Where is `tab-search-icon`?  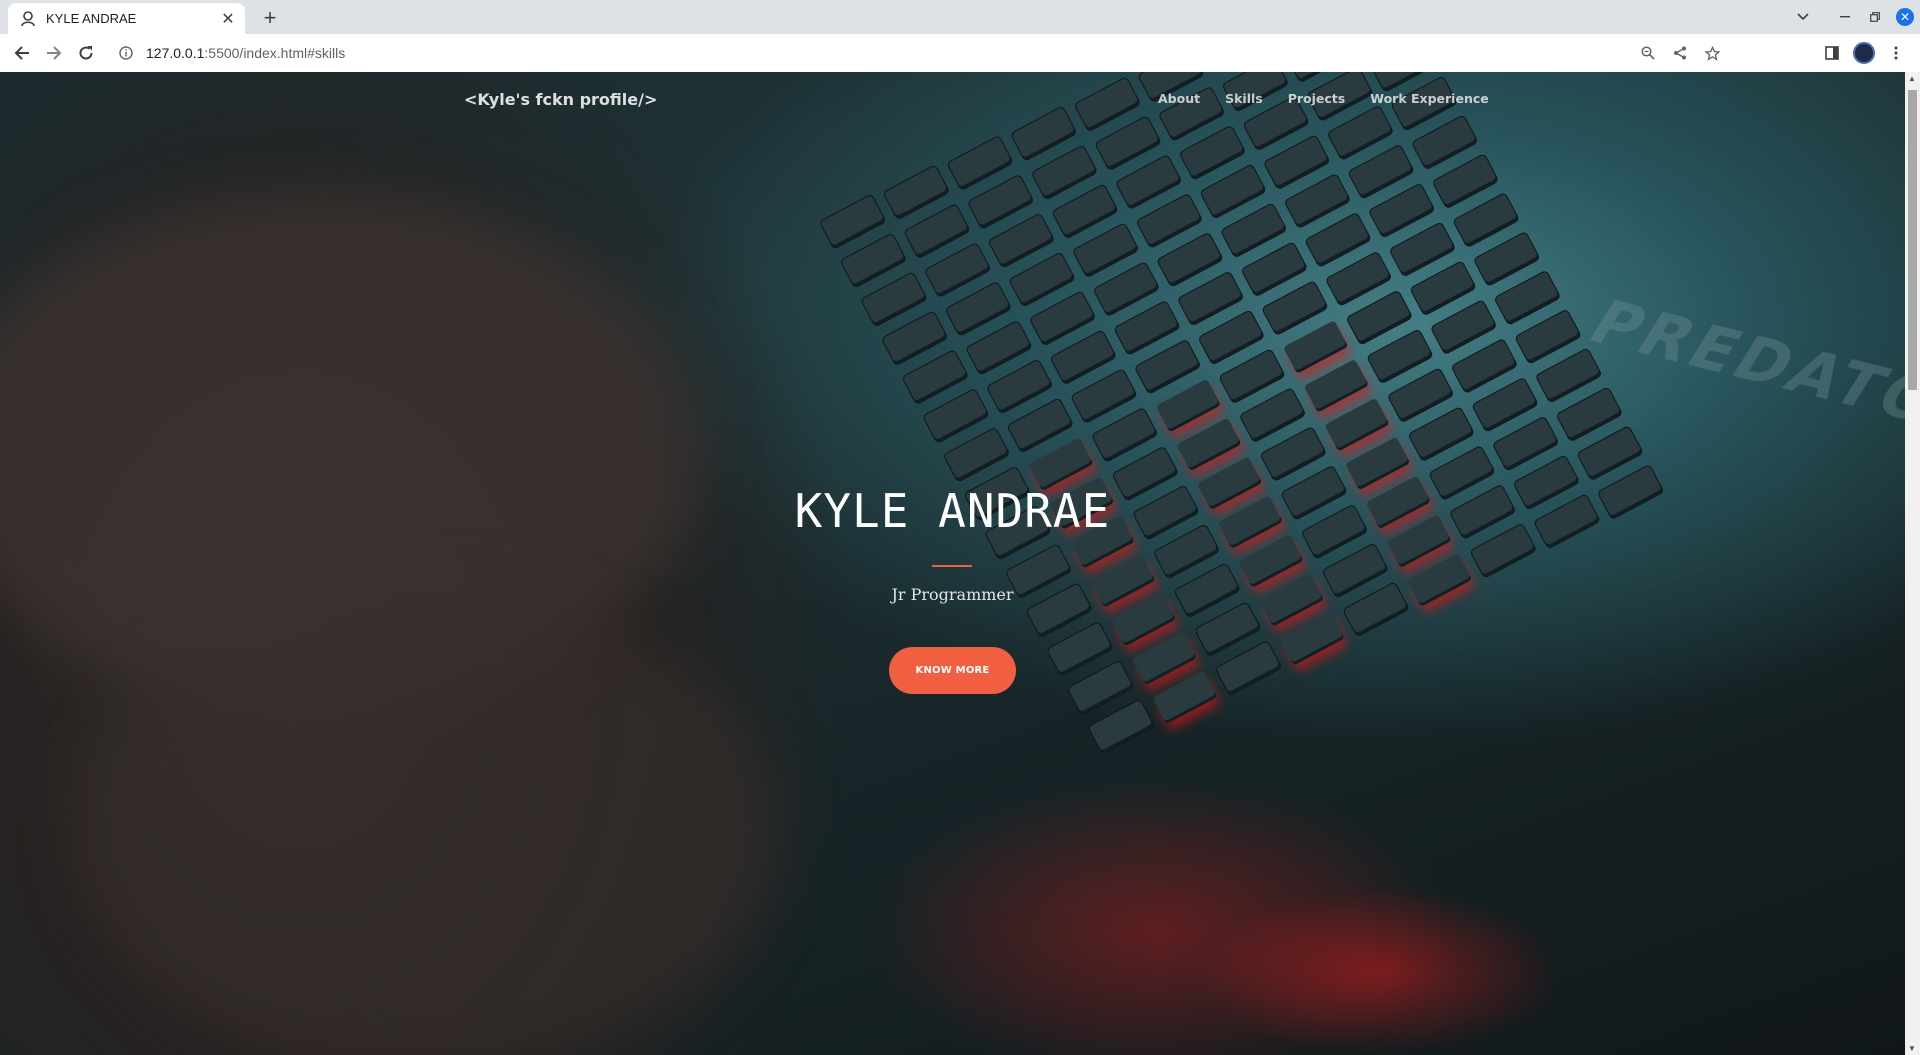 tab-search-icon is located at coordinates (1803, 17).